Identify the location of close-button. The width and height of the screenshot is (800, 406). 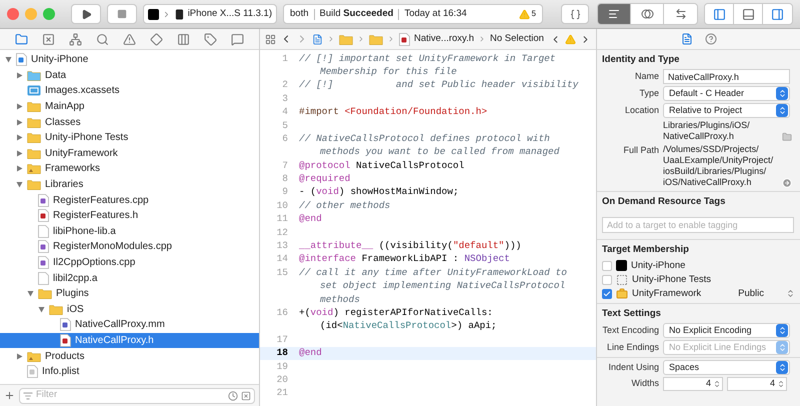
(13, 14).